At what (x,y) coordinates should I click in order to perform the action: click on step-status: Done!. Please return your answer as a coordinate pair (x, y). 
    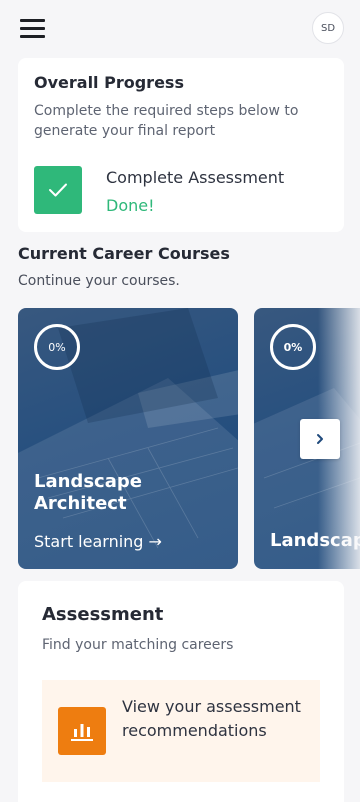
    Looking at the image, I should click on (130, 205).